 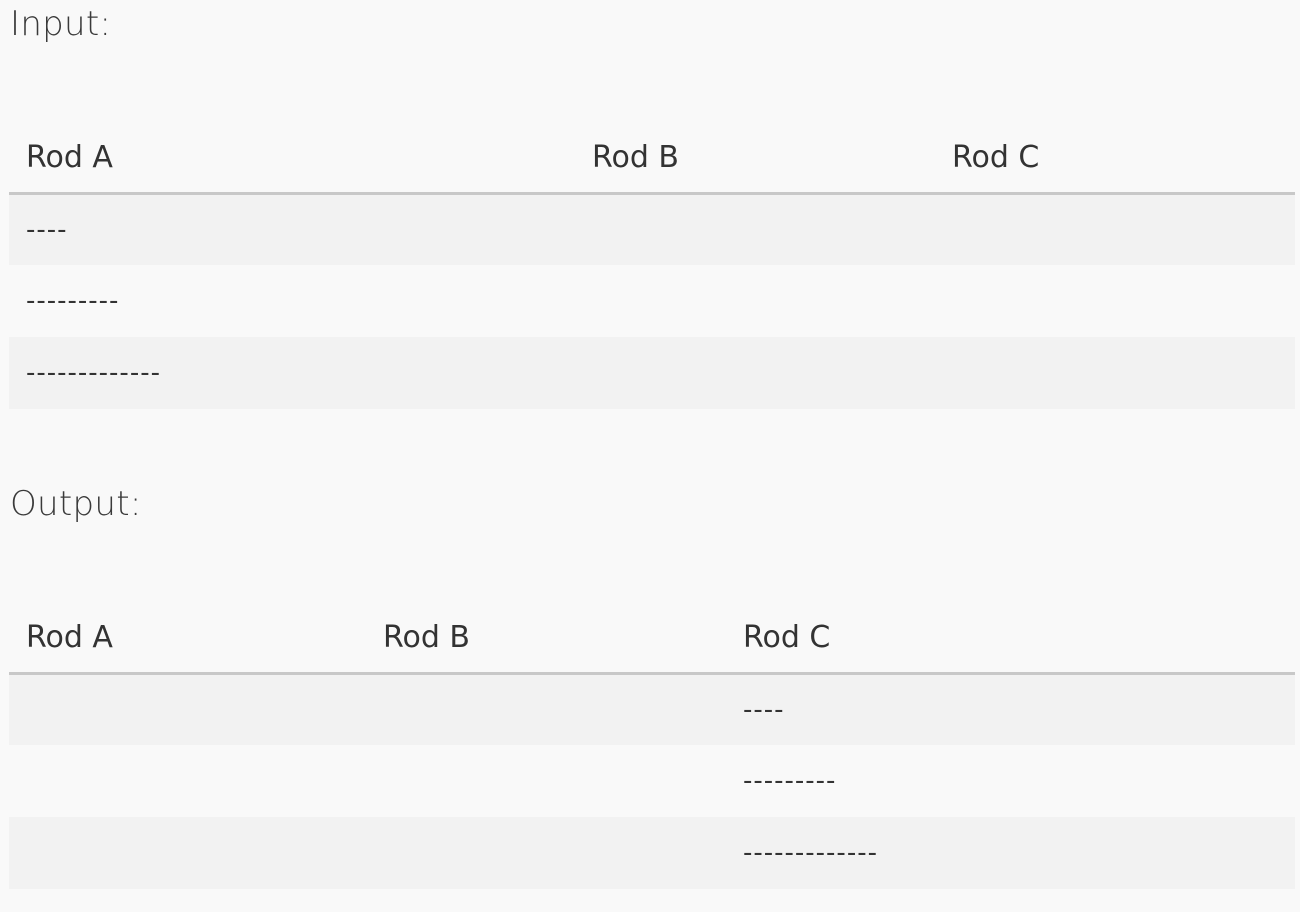 I want to click on output-section-label: Output:, so click(x=76, y=504).